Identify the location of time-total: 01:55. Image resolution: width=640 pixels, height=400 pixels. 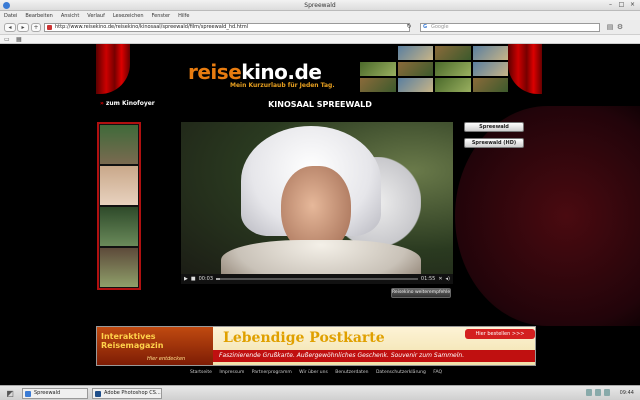
(428, 279).